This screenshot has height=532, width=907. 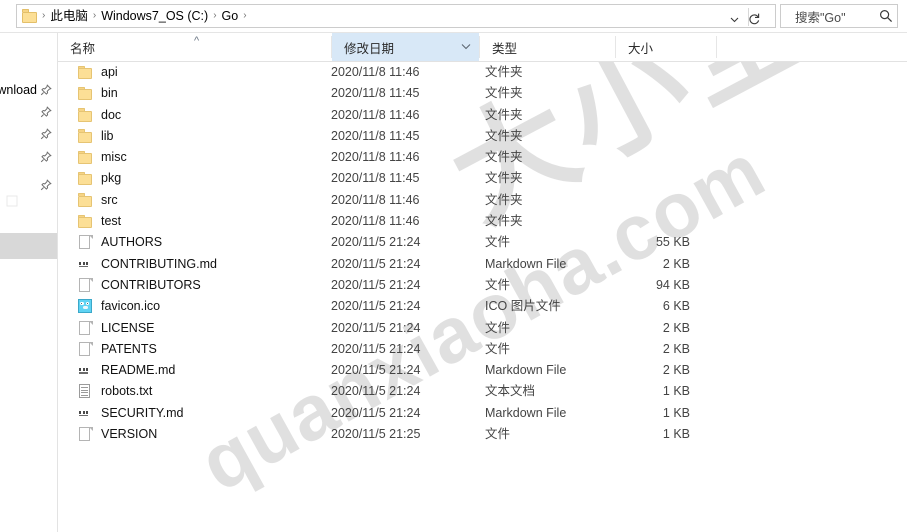 What do you see at coordinates (641, 48) in the screenshot?
I see `column-header-size-label: 大小` at bounding box center [641, 48].